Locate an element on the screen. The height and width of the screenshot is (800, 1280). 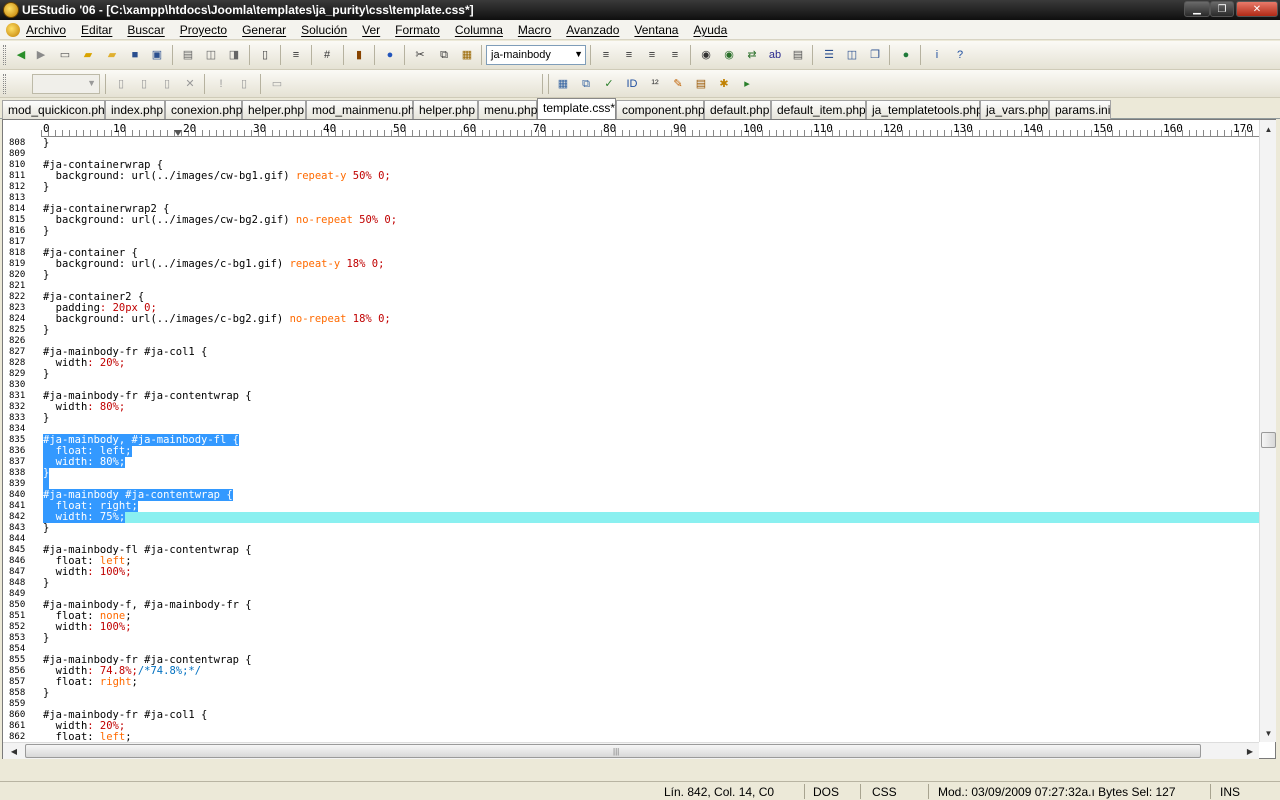
id-icon: ID is located at coordinates (632, 84).